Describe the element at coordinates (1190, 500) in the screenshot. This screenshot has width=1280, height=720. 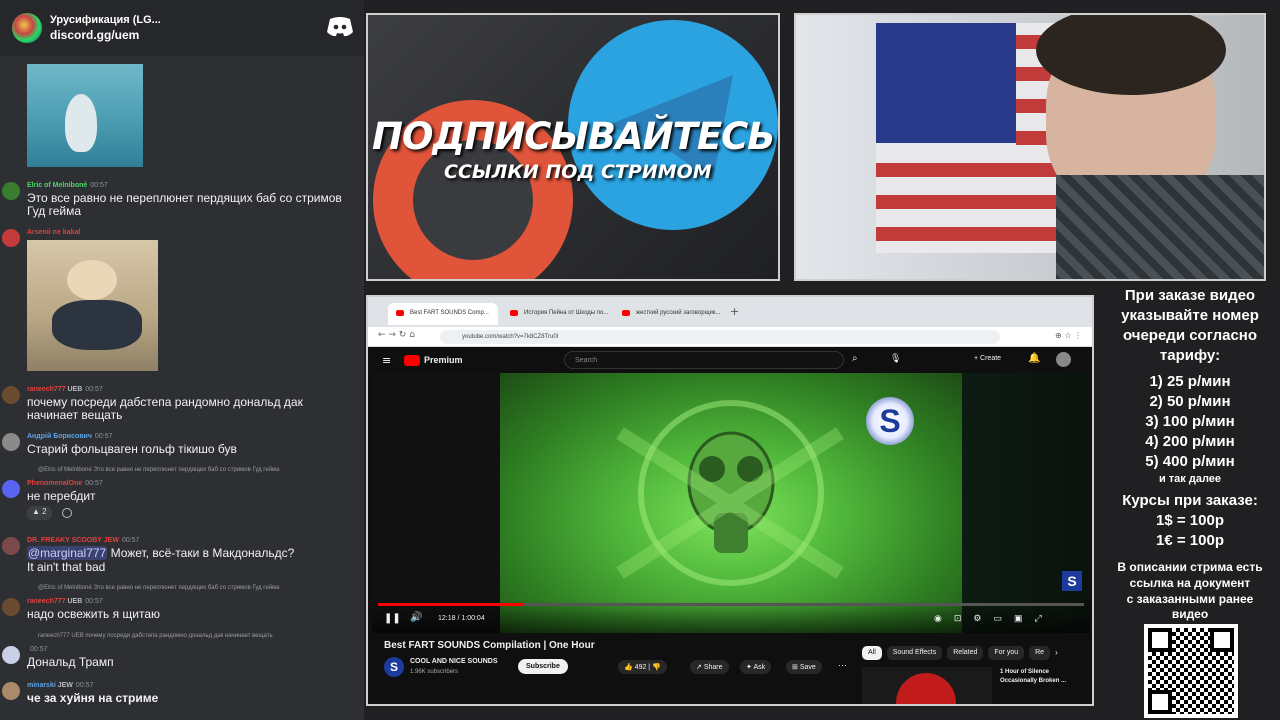
I see `fx-title: Курсы при заказе:` at that location.